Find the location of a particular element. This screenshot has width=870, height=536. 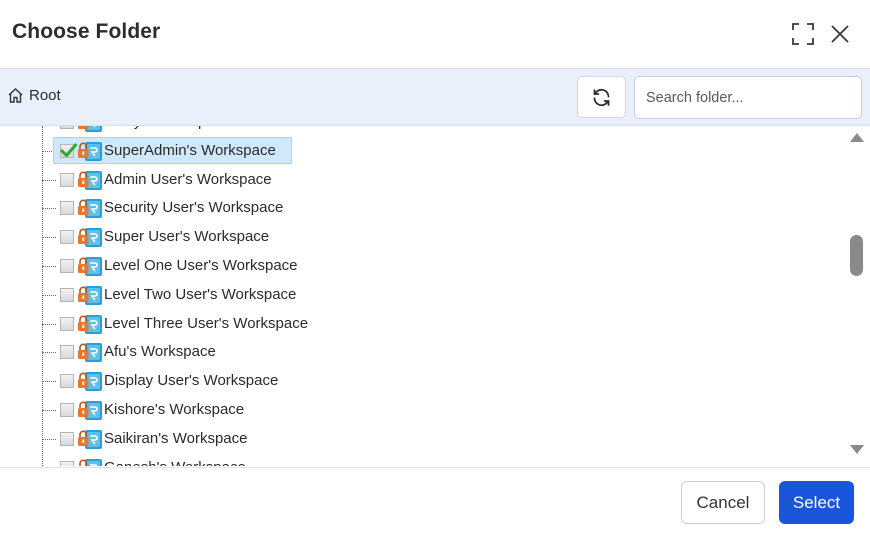

tree-item-label: Super User's Workspace is located at coordinates (187, 237).